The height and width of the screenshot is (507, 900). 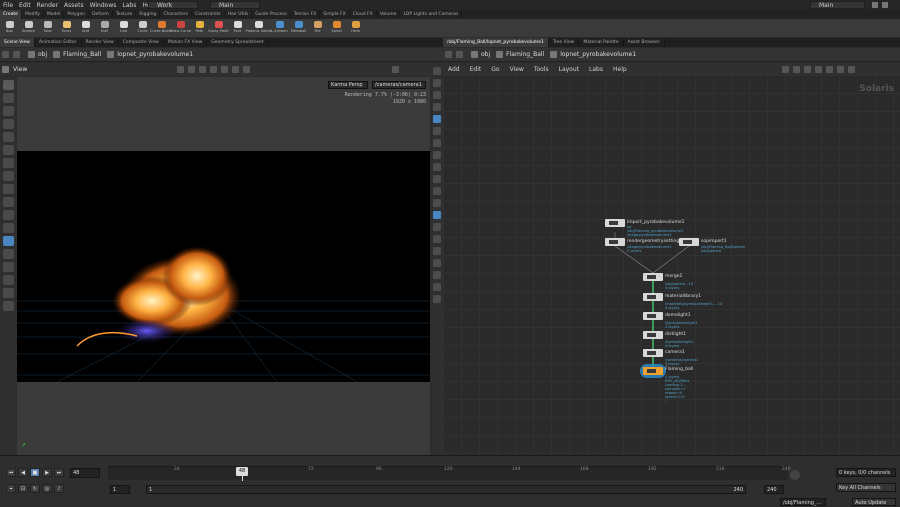 What do you see at coordinates (8, 150) in the screenshot?
I see `rotate-tool-icon` at bounding box center [8, 150].